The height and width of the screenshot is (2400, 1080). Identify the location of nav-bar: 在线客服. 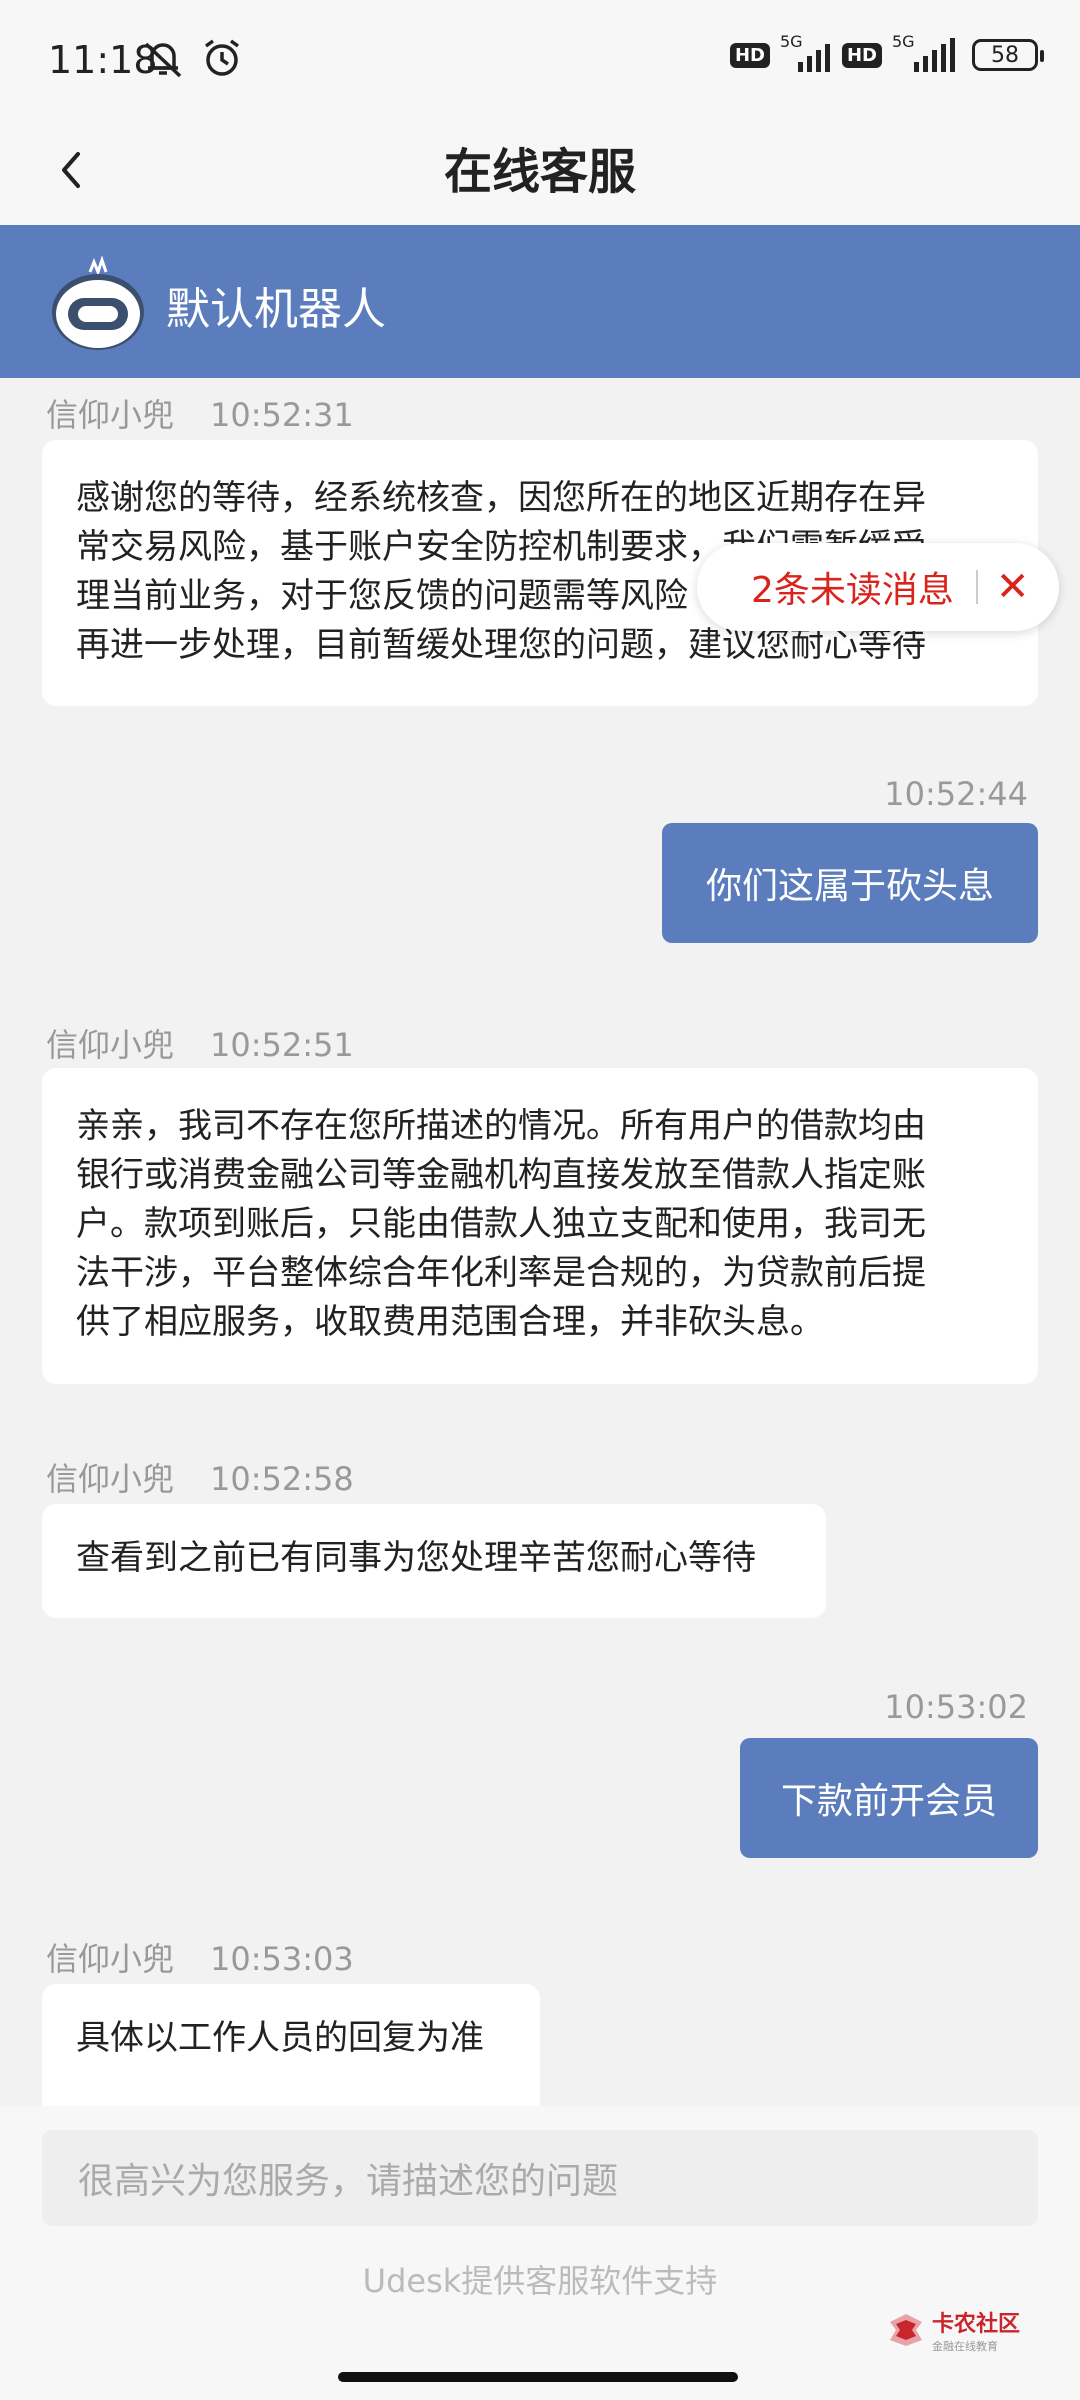
(540, 172).